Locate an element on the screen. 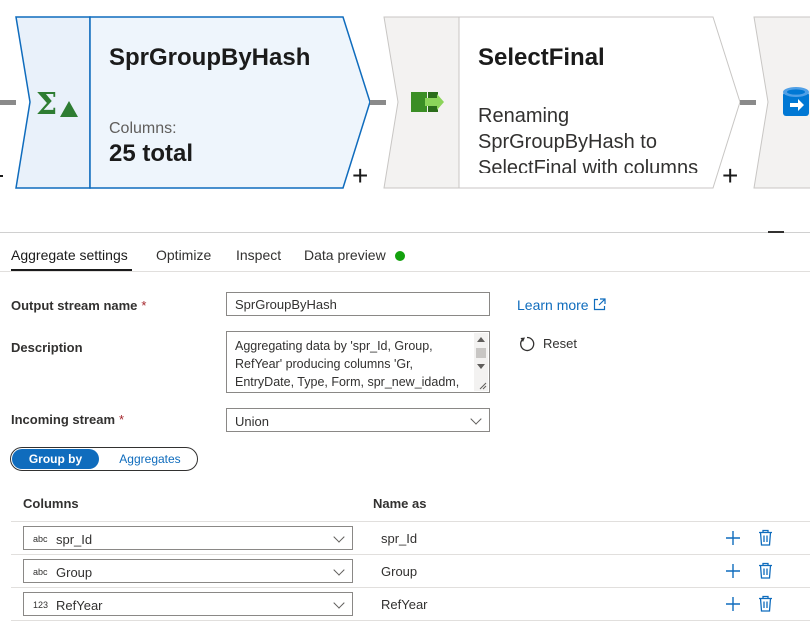 This screenshot has width=810, height=641. reset-icon is located at coordinates (527, 346).